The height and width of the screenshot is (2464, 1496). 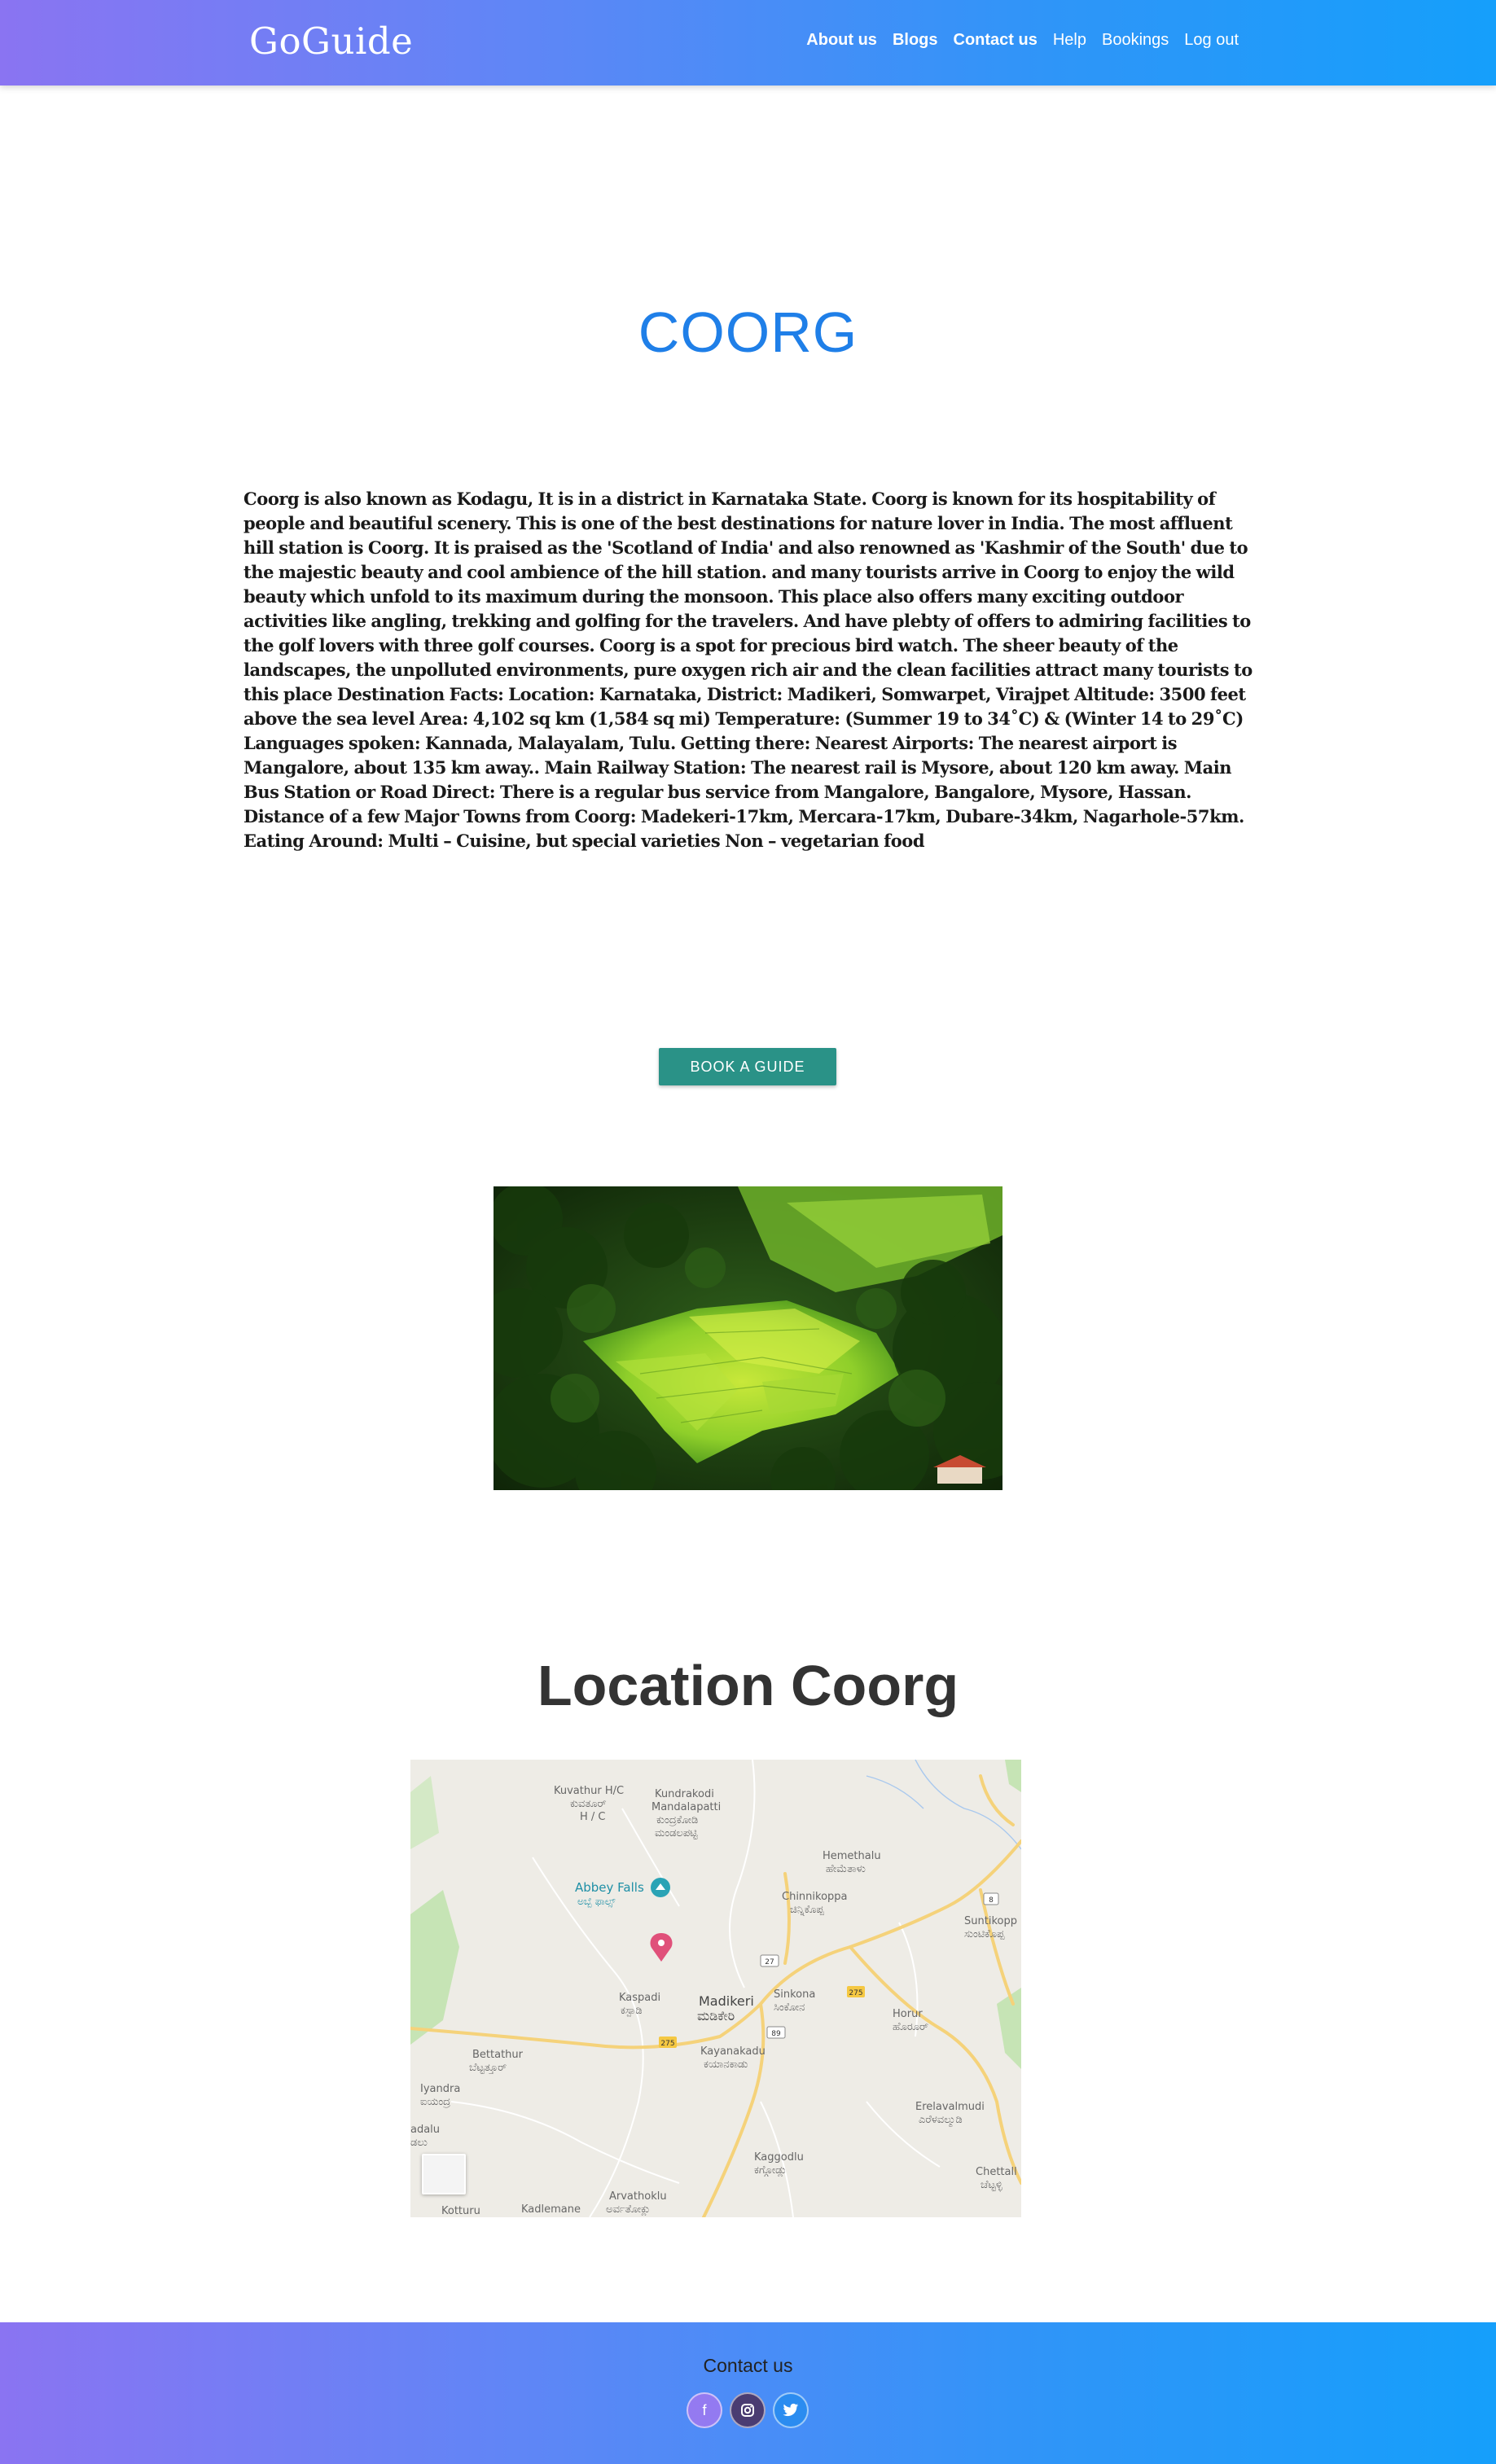 What do you see at coordinates (996, 2172) in the screenshot?
I see `map-label-chettall: Chettall` at bounding box center [996, 2172].